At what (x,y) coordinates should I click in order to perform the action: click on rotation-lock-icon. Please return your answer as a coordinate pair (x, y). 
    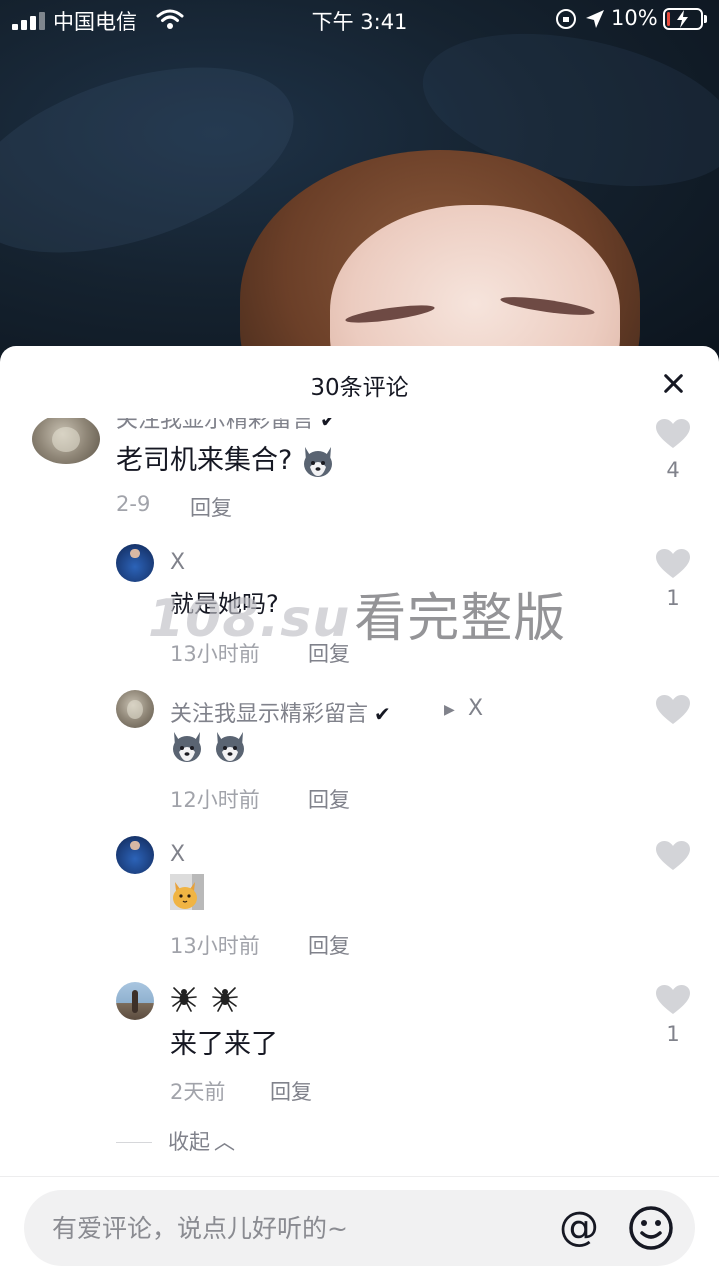
    Looking at the image, I should click on (566, 19).